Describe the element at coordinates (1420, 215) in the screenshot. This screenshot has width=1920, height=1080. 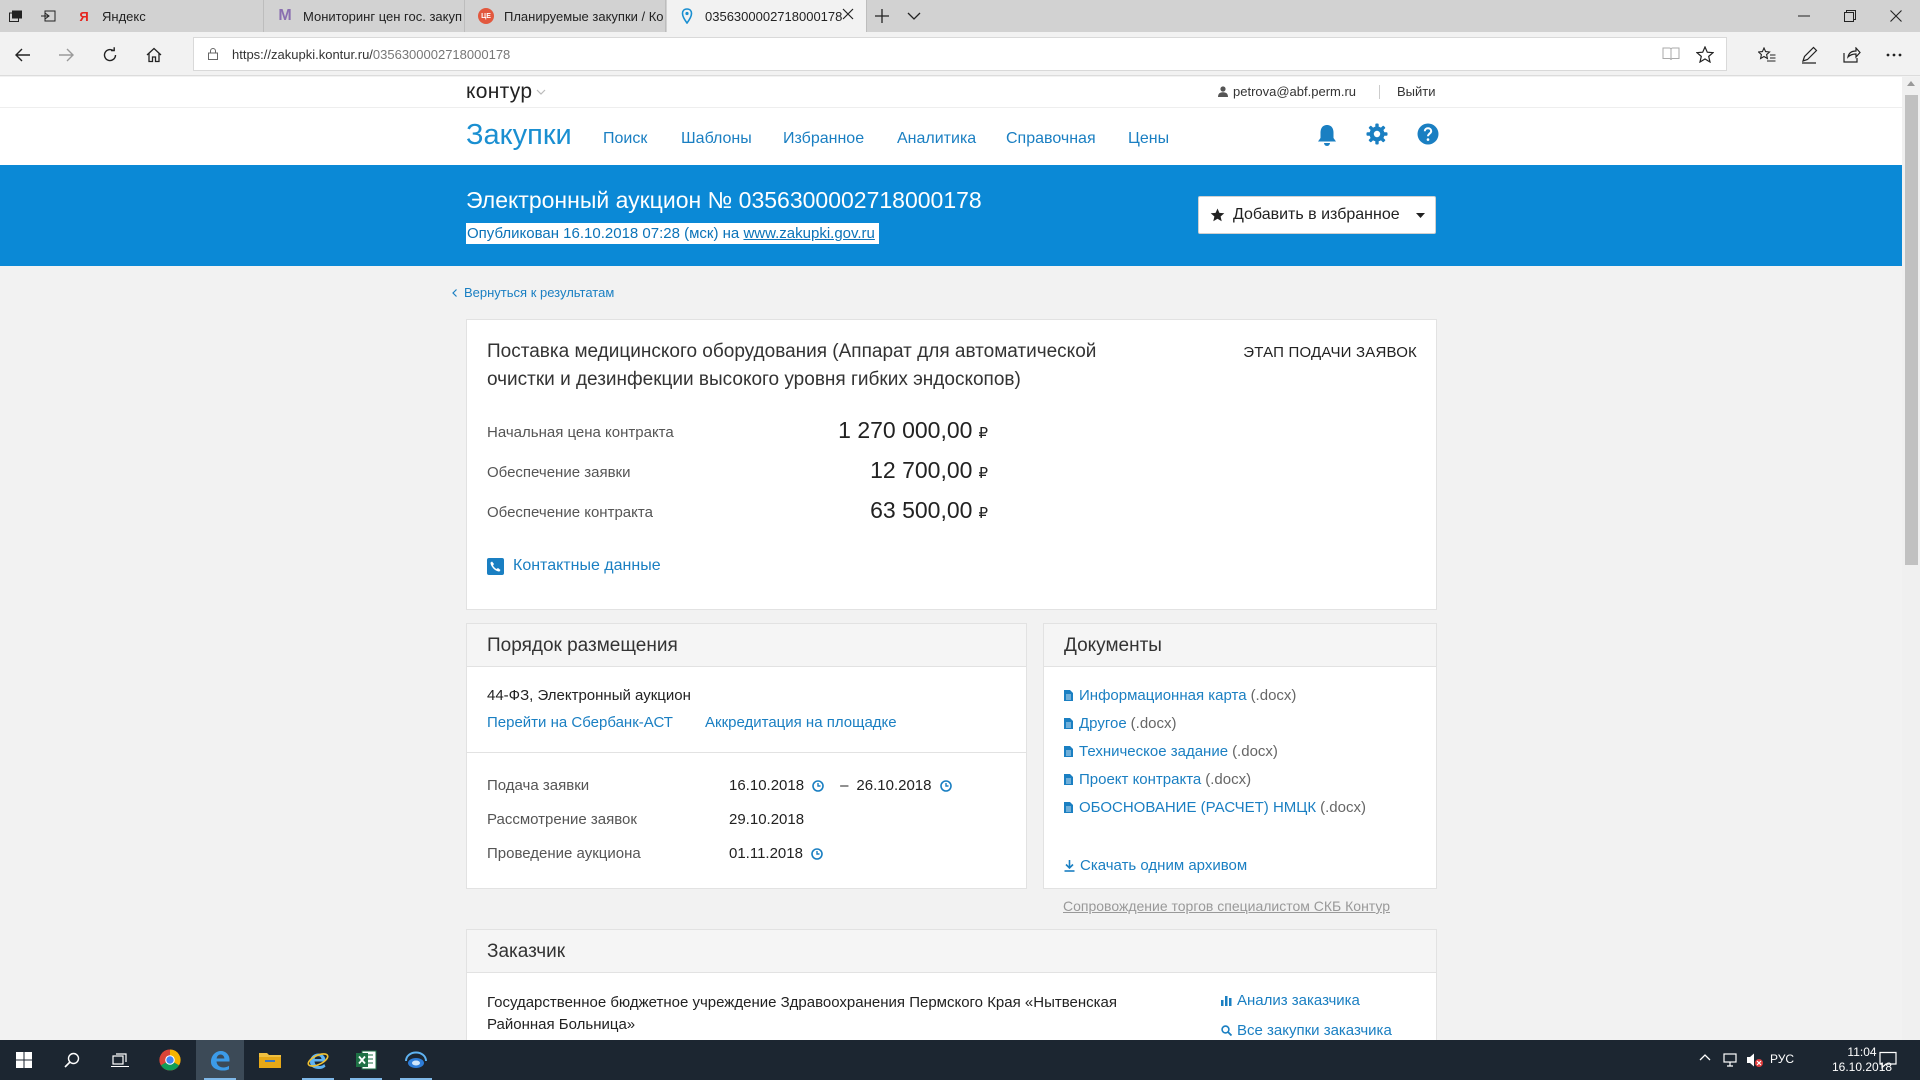
I see `caret-down-icon` at that location.